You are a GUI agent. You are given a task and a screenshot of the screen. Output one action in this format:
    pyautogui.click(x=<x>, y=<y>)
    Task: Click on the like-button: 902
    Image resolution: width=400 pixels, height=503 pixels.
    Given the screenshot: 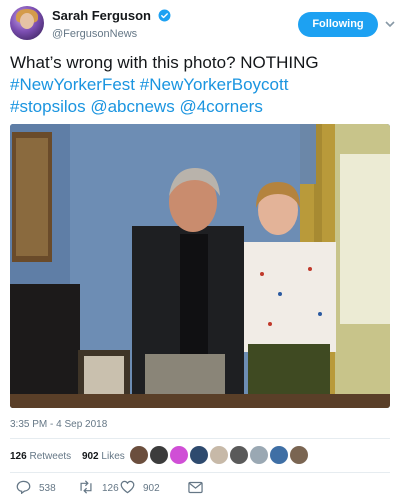 What is the action you would take?
    pyautogui.click(x=140, y=489)
    